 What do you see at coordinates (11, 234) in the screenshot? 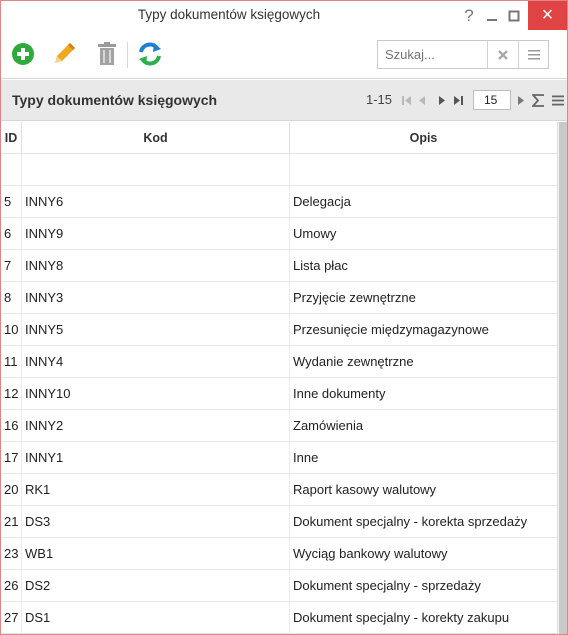
I see `cell-id: 6` at bounding box center [11, 234].